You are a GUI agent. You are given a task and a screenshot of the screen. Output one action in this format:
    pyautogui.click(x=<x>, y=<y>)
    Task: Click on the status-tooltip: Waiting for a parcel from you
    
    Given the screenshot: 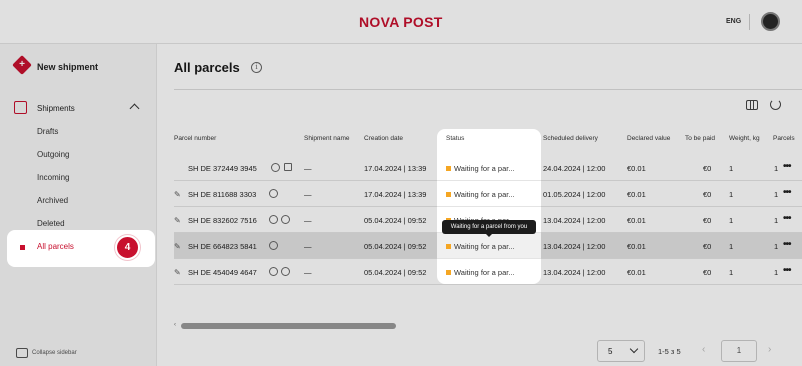 What is the action you would take?
    pyautogui.click(x=489, y=228)
    